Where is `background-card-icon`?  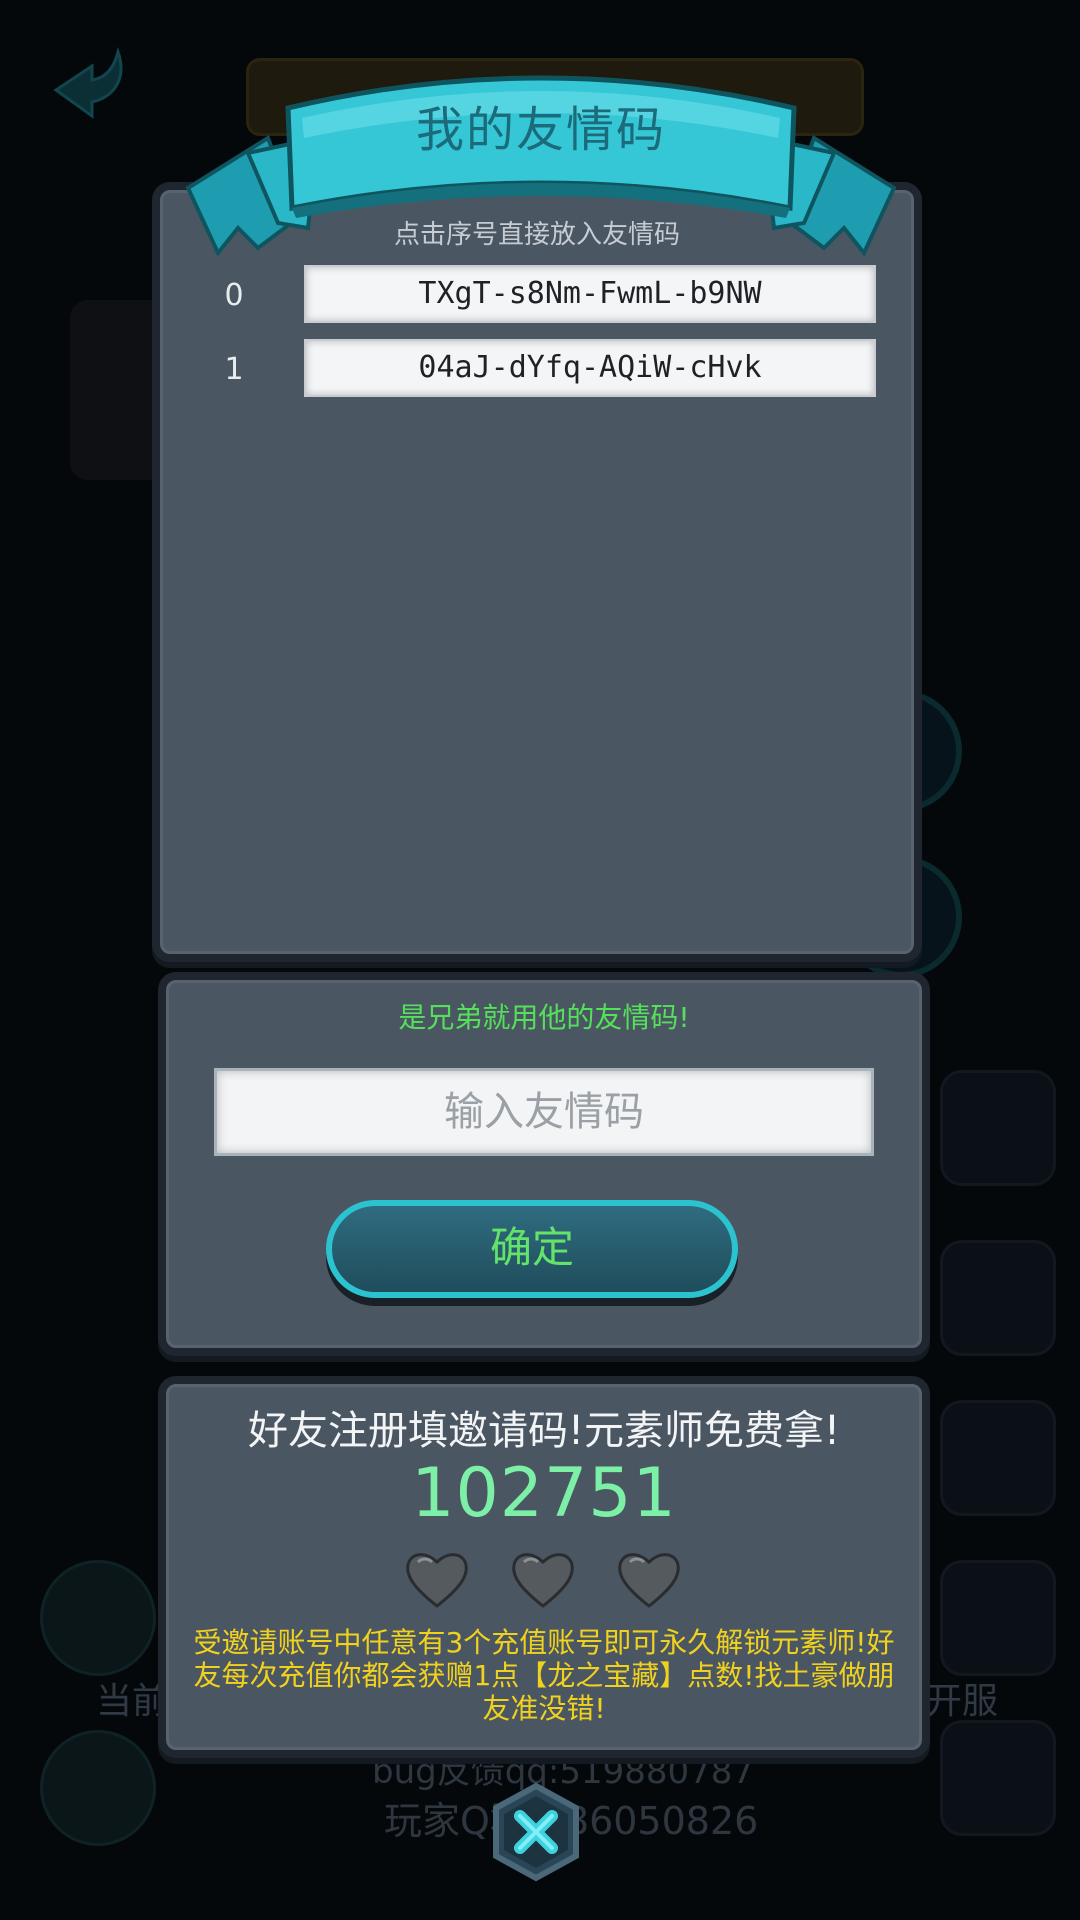
background-card-icon is located at coordinates (998, 1298).